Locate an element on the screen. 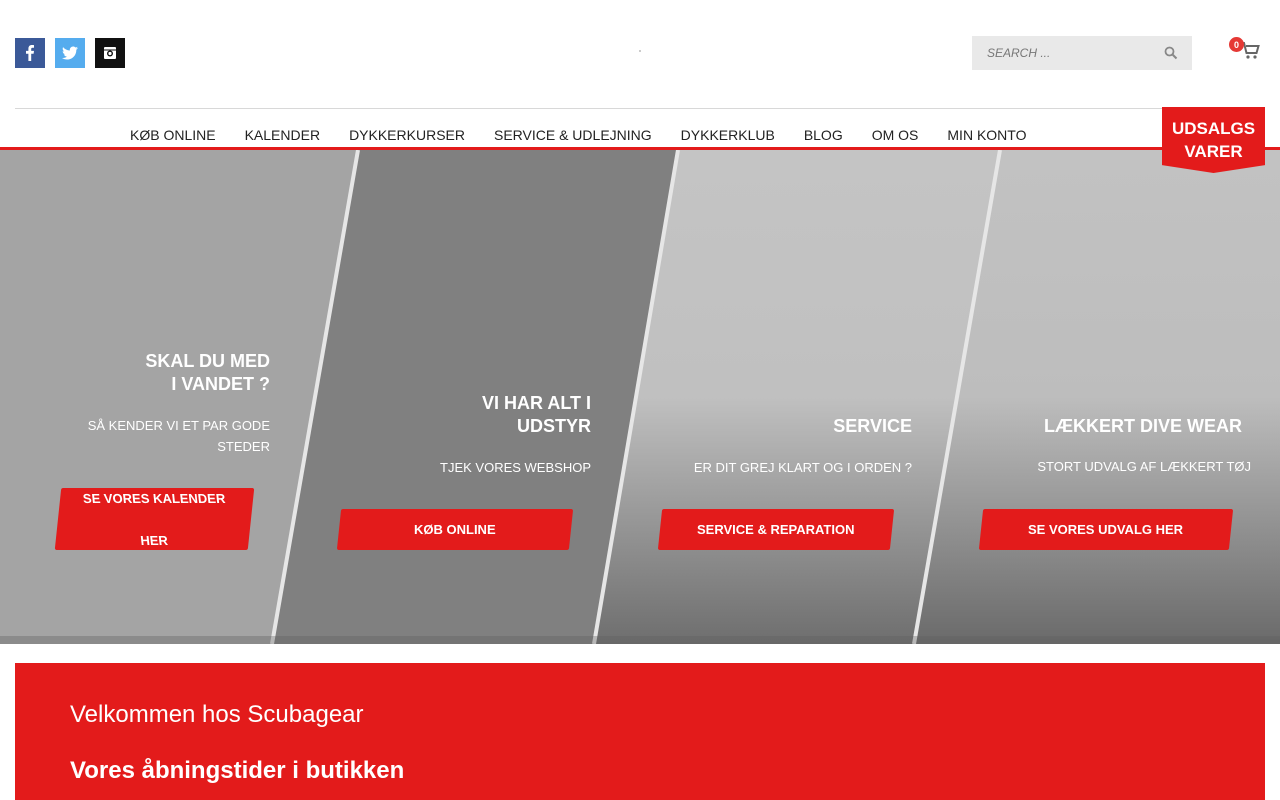  nav-item-min-konto: MIN KONTO is located at coordinates (986, 135).